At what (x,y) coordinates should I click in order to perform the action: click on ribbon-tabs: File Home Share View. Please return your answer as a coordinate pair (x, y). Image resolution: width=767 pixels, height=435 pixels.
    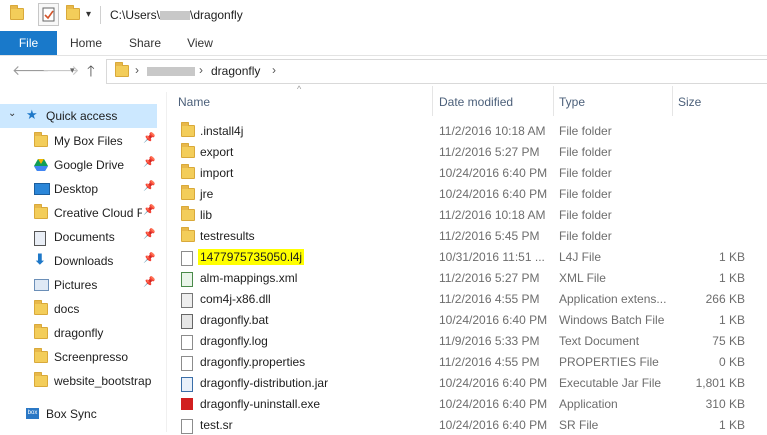
    Looking at the image, I should click on (383, 43).